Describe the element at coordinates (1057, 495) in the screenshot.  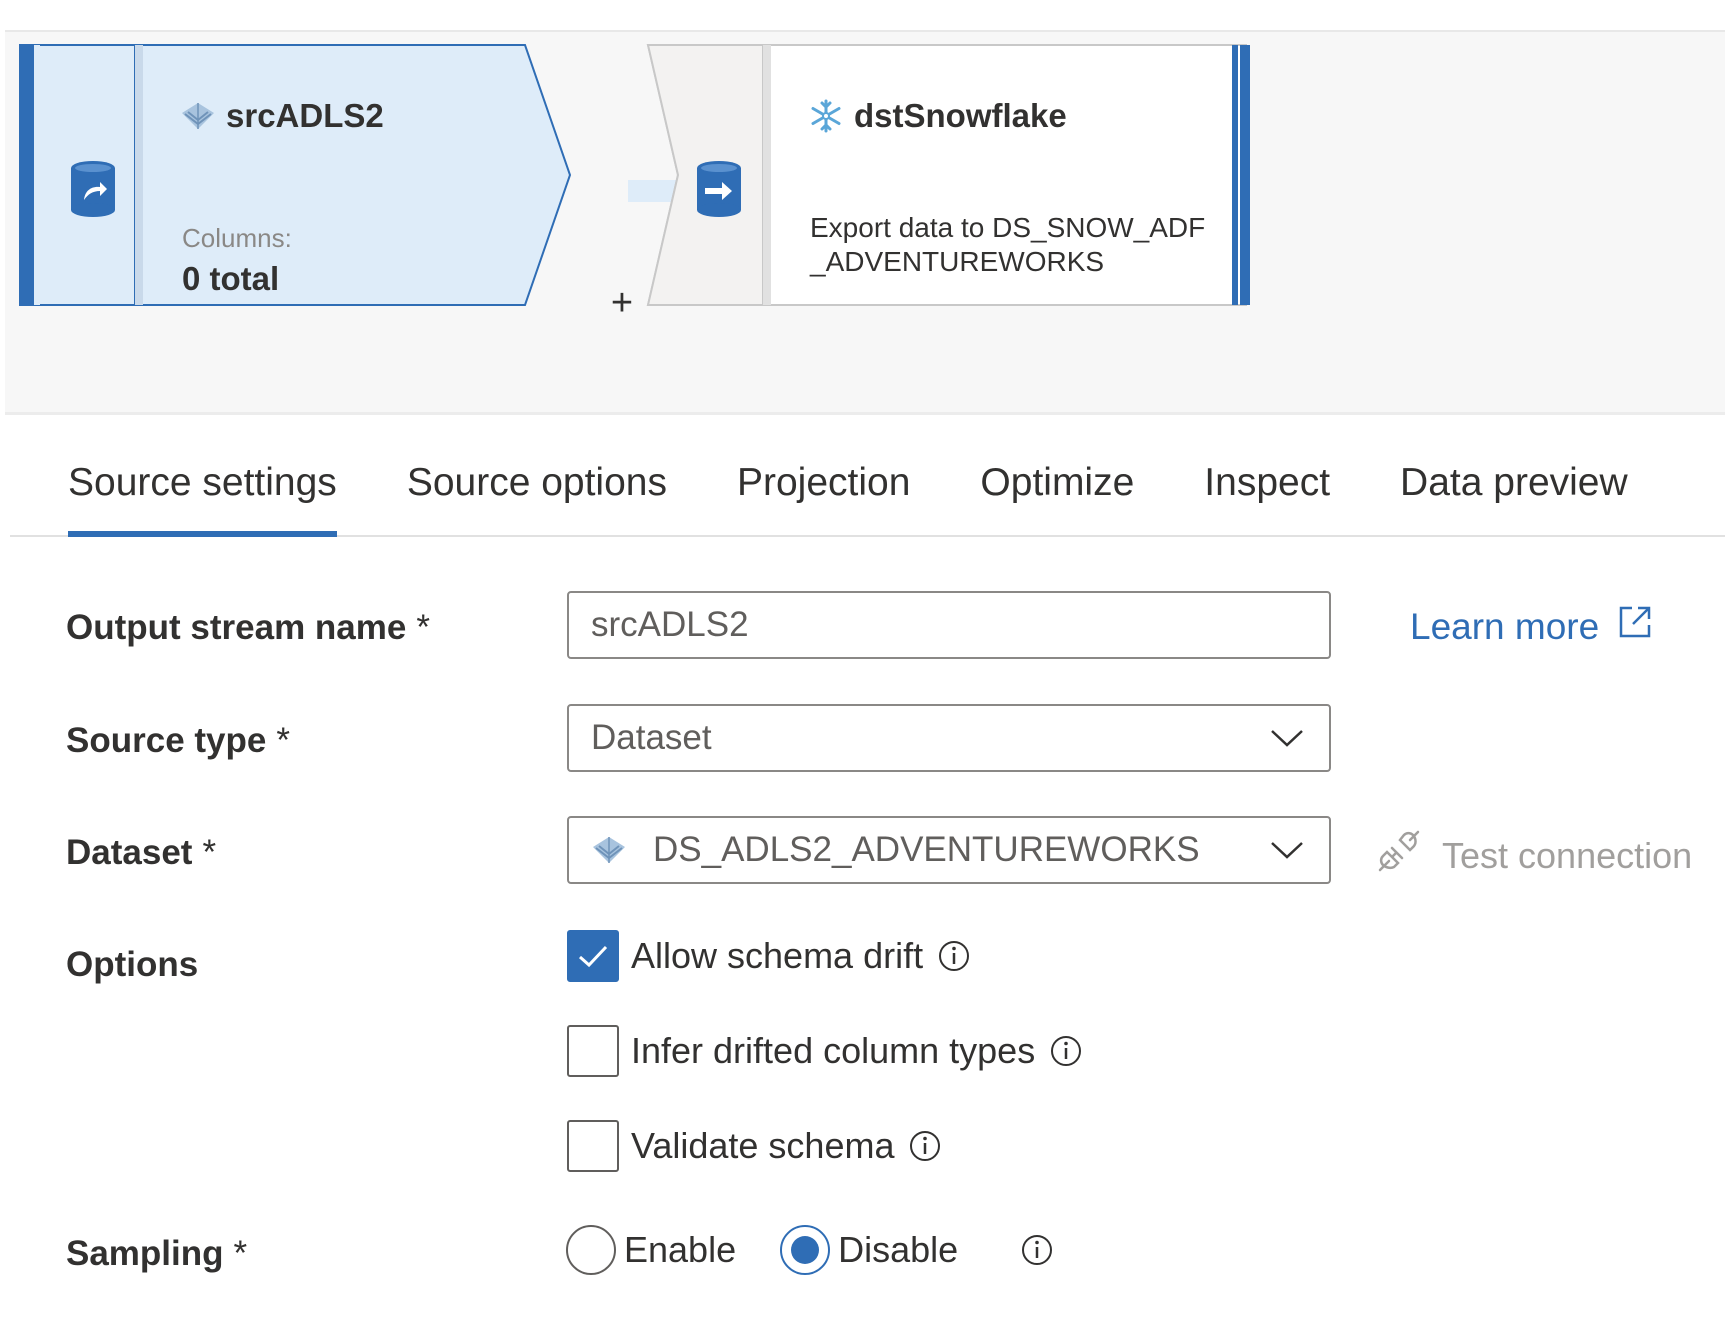
I see `tab-optimize: Optimize` at that location.